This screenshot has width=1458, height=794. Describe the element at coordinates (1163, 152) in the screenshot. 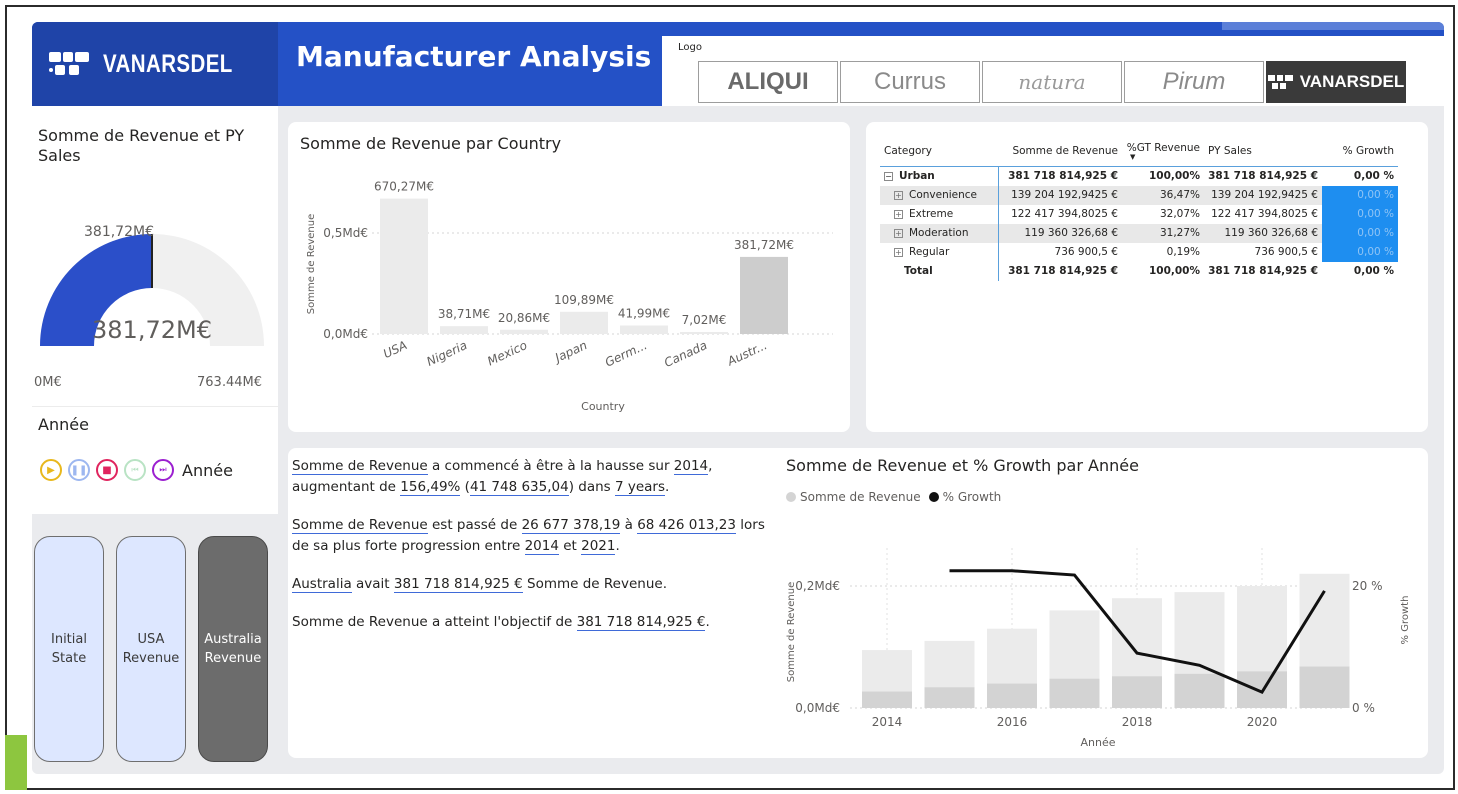

I see `matrix-header-gt-revenue: %GT Revenue ▼` at that location.